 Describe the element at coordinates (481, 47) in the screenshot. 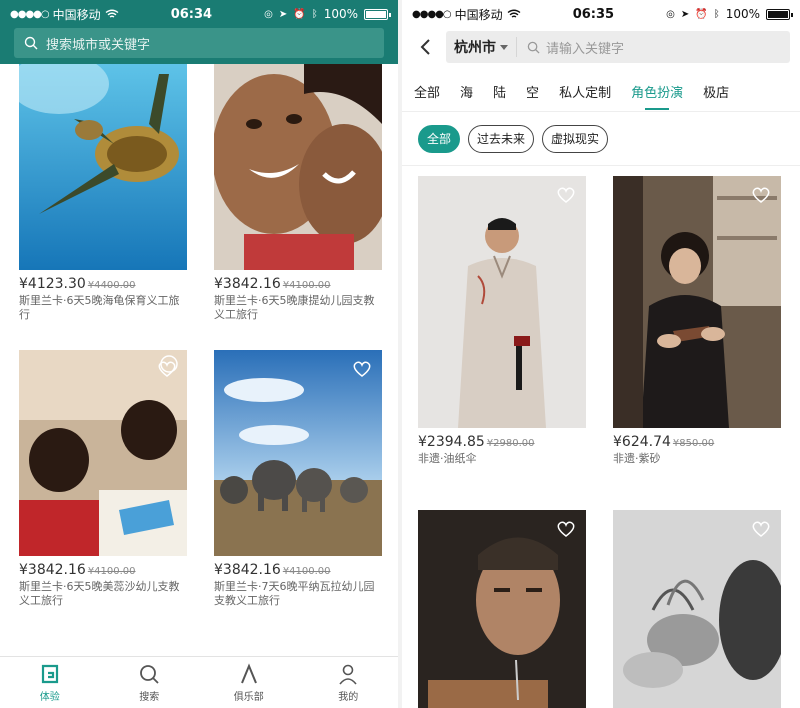

I see `city-selector: 杭州市` at that location.